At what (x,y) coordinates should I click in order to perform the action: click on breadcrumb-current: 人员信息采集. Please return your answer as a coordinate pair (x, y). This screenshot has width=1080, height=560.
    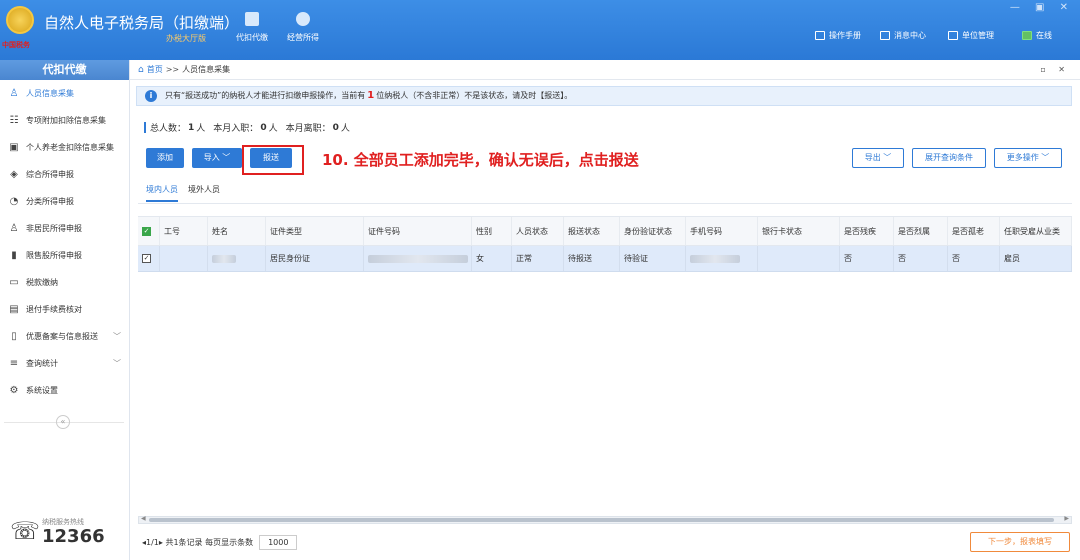
    Looking at the image, I should click on (206, 69).